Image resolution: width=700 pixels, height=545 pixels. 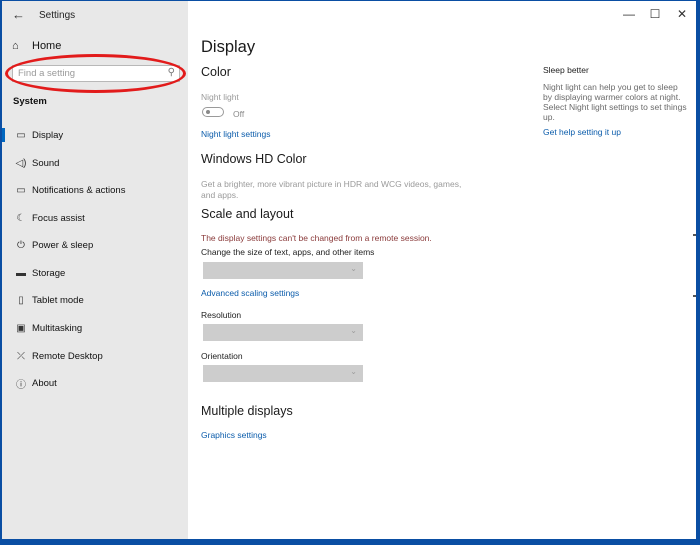 What do you see at coordinates (21, 328) in the screenshot?
I see `multitasking-icon: ▣` at bounding box center [21, 328].